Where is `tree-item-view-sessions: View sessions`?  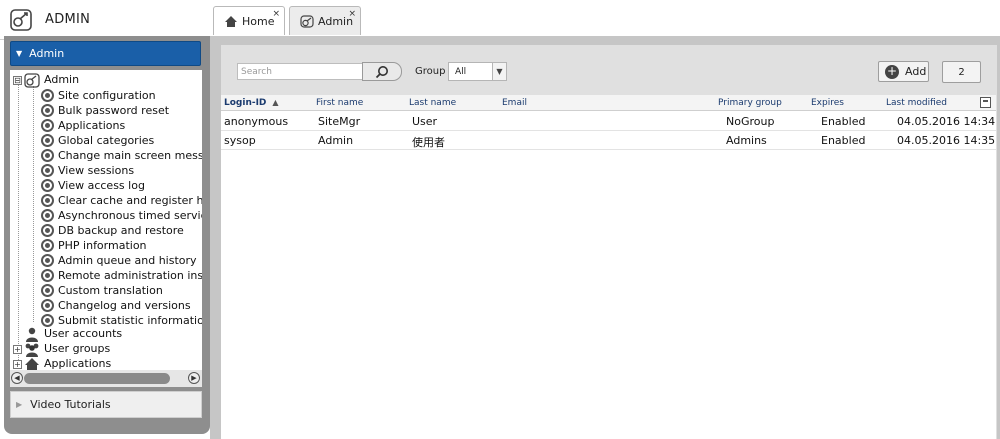 tree-item-view-sessions: View sessions is located at coordinates (87, 170).